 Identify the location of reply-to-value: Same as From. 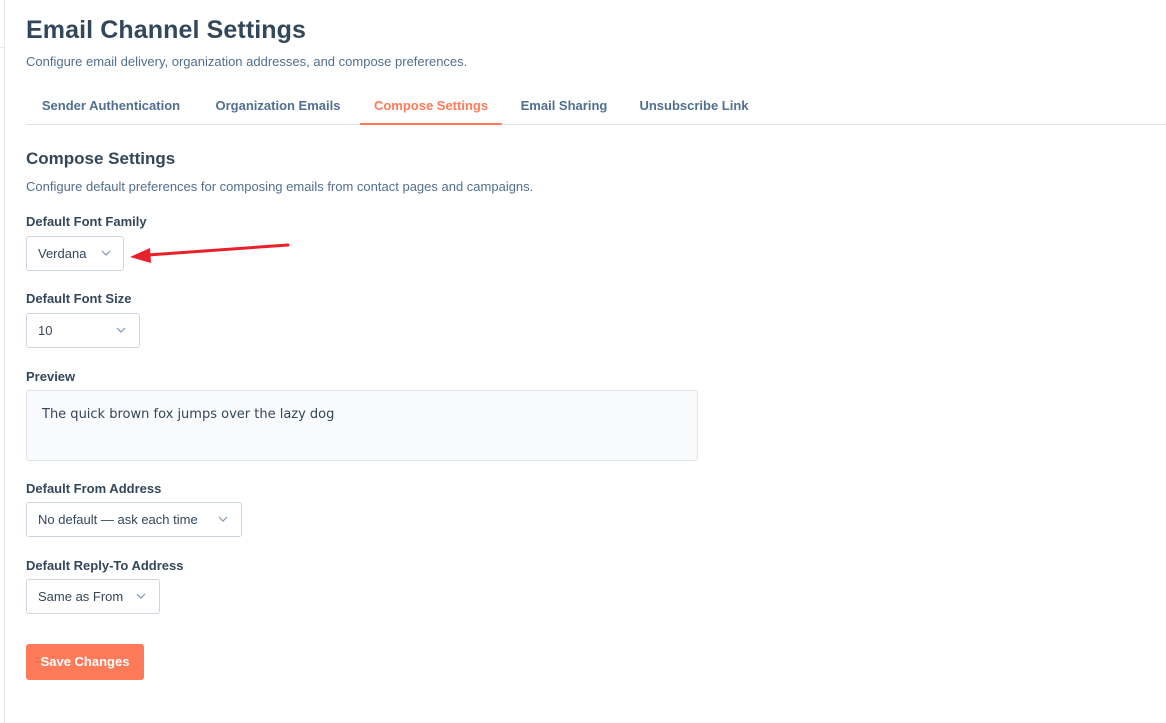
(81, 596).